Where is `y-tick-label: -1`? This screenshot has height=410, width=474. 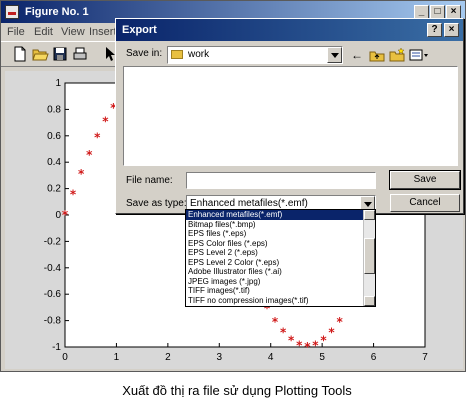 y-tick-label: -1 is located at coordinates (56, 347).